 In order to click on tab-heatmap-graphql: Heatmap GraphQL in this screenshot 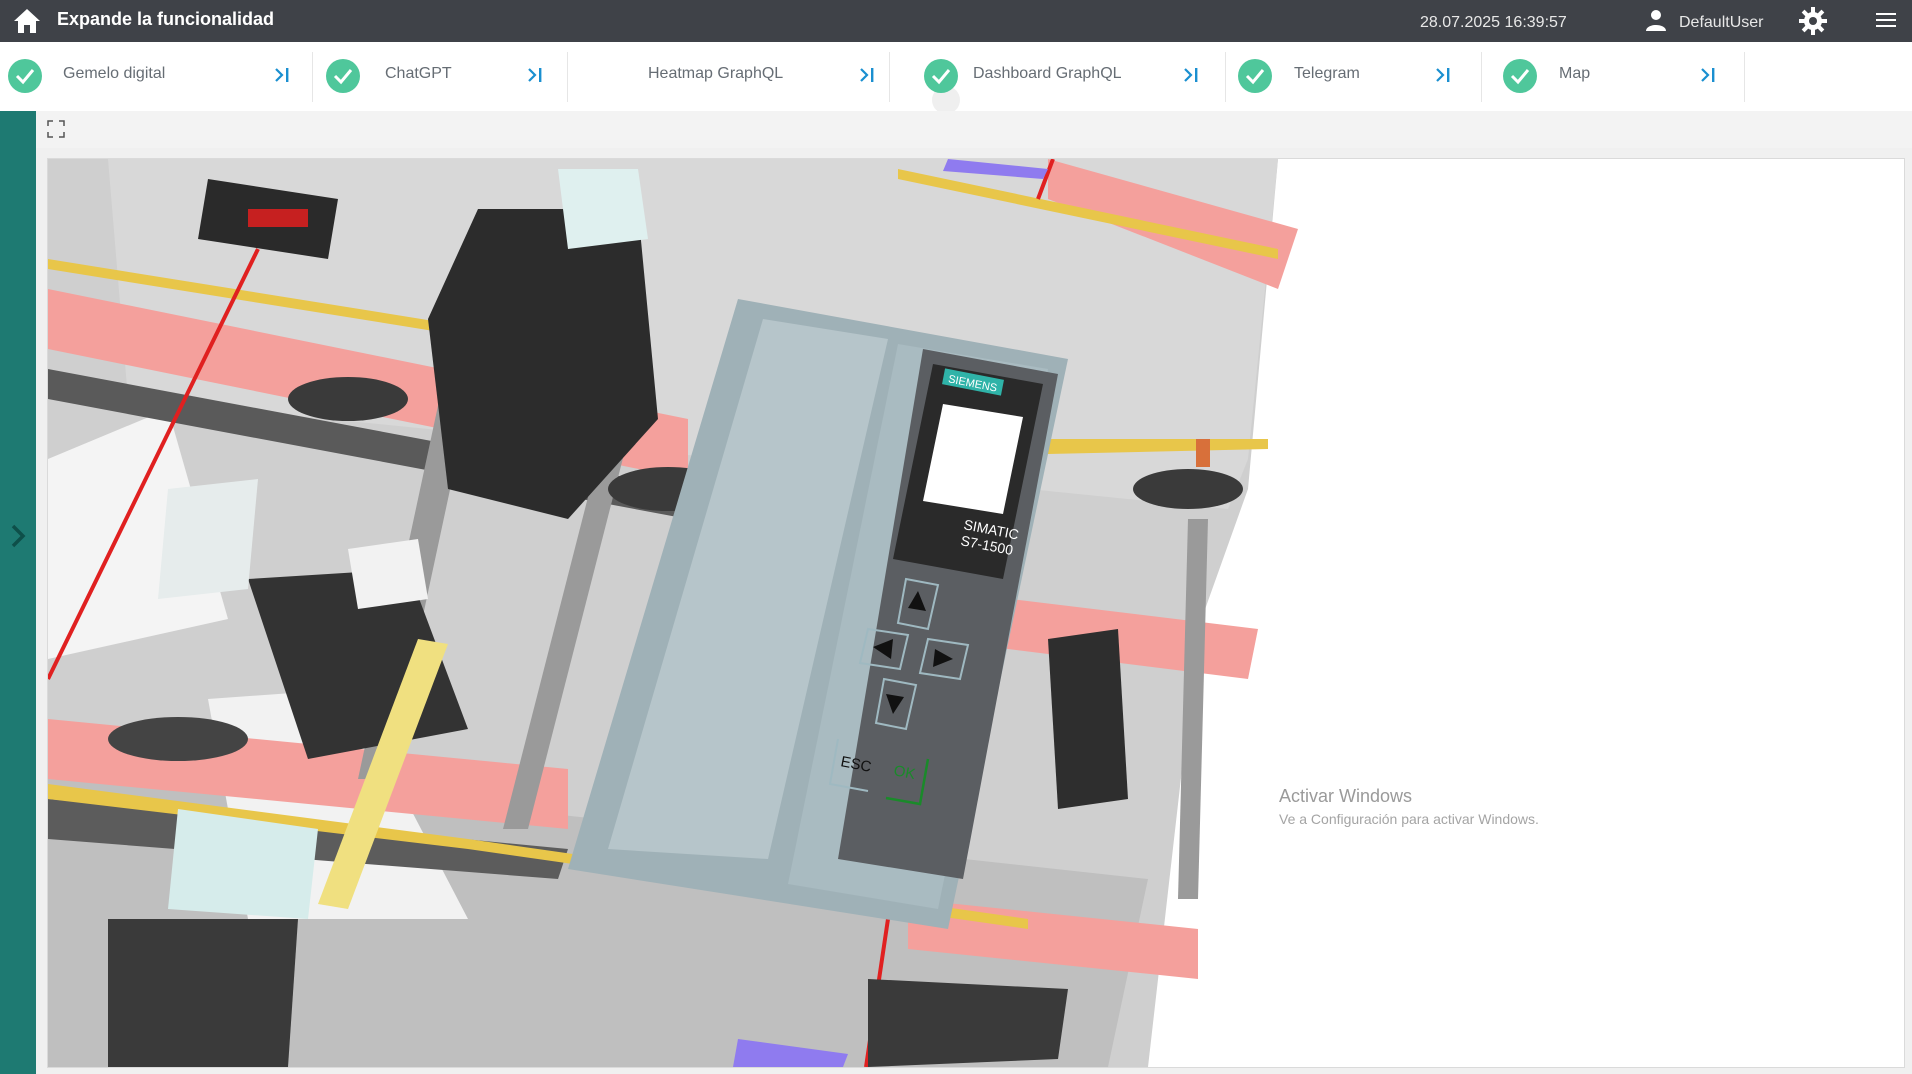, I will do `click(731, 76)`.